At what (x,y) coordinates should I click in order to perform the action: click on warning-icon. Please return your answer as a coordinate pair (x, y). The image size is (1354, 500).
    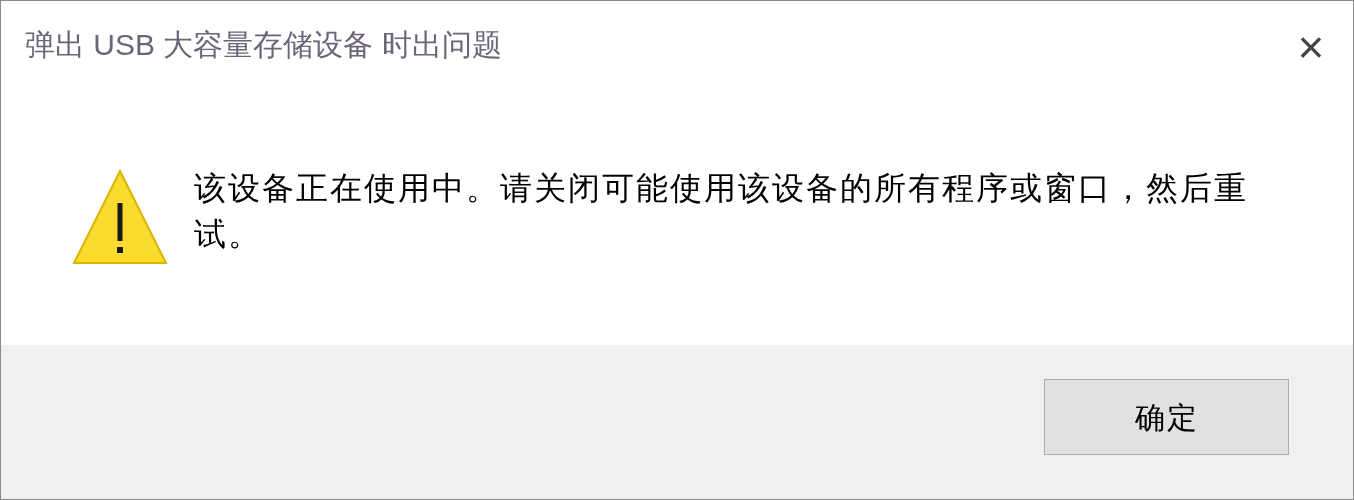
    Looking at the image, I should click on (120, 217).